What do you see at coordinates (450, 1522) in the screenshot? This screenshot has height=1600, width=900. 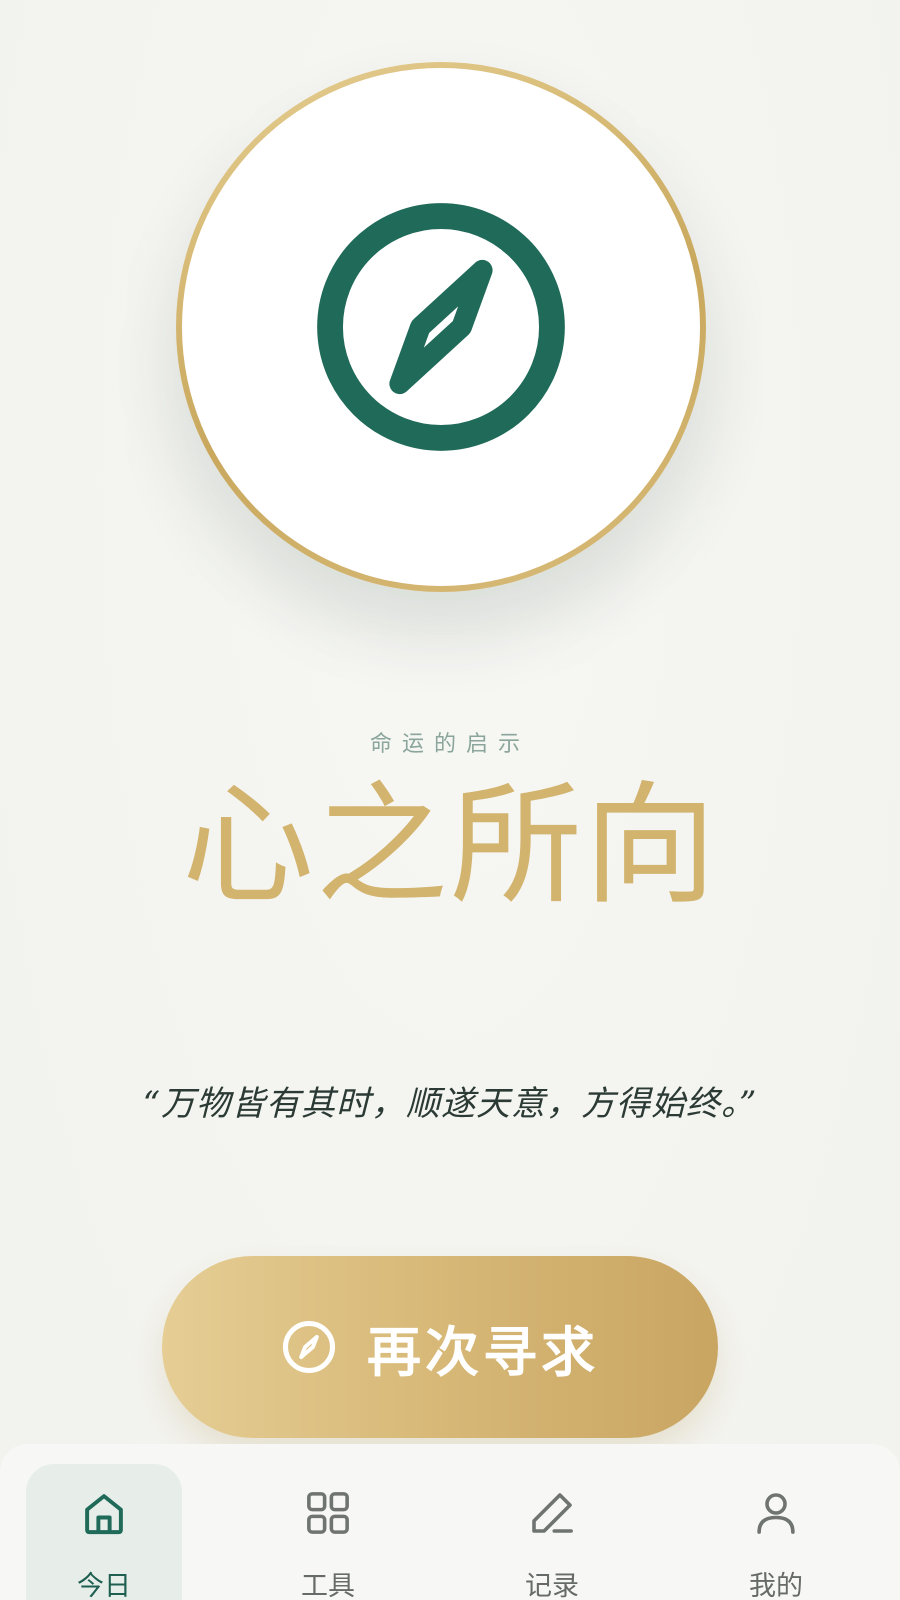 I see `bottom-tab-bar: 今日 工具 记录 我的` at bounding box center [450, 1522].